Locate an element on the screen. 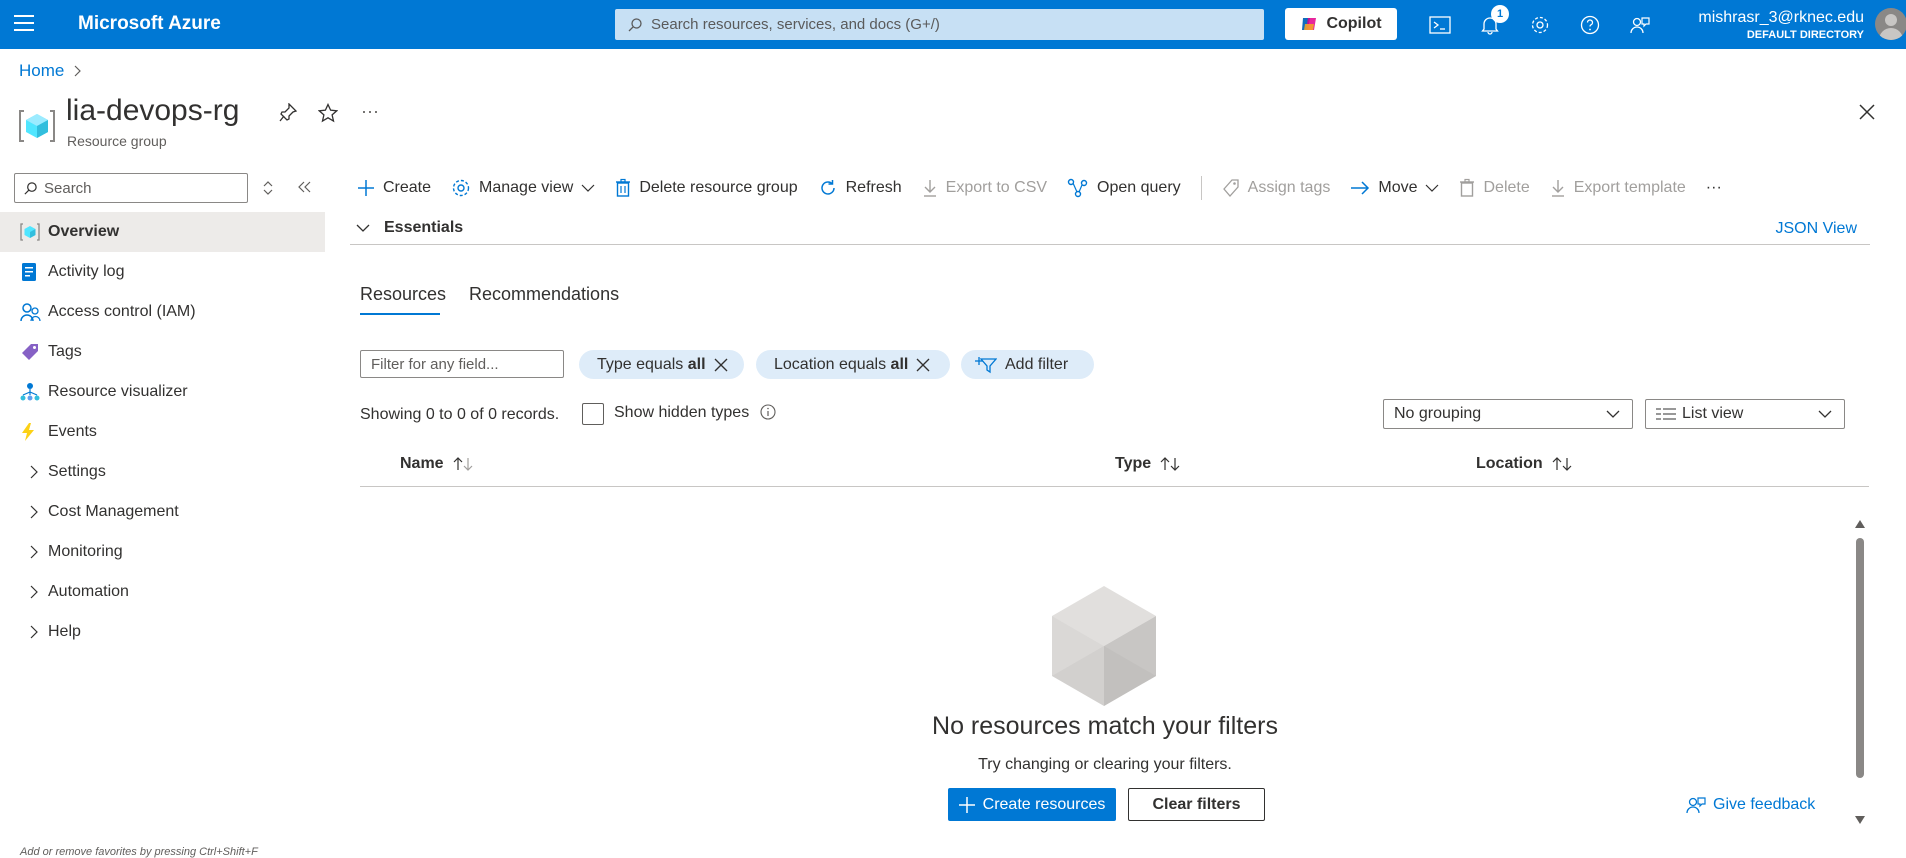 The image size is (1906, 858). manage-view-button: Manage view is located at coordinates (523, 188).